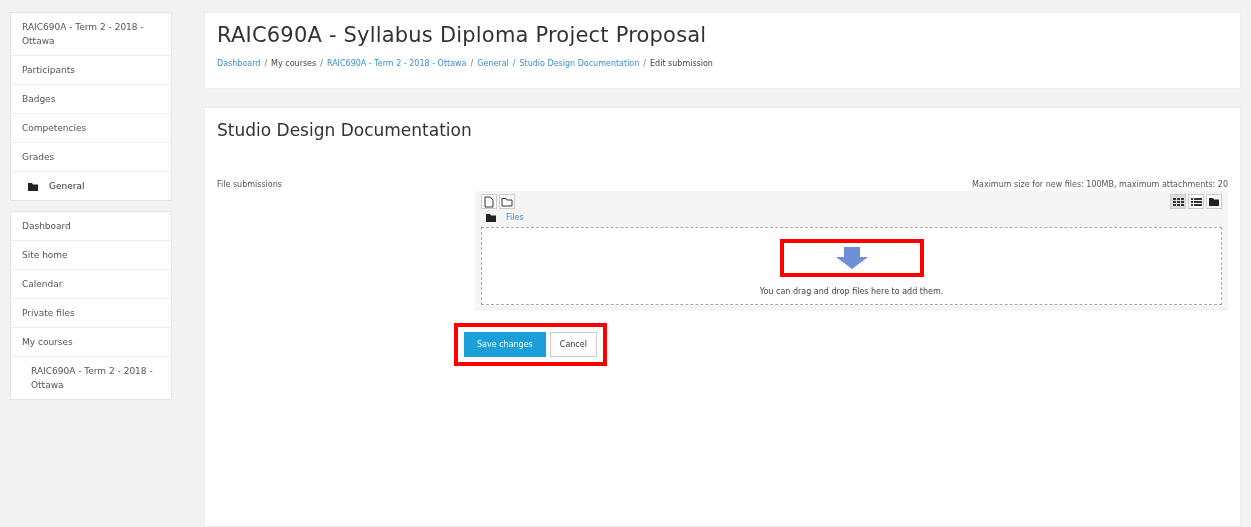 The width and height of the screenshot is (1251, 527). Describe the element at coordinates (681, 63) in the screenshot. I see `breadcrumb-text: Edit submission` at that location.